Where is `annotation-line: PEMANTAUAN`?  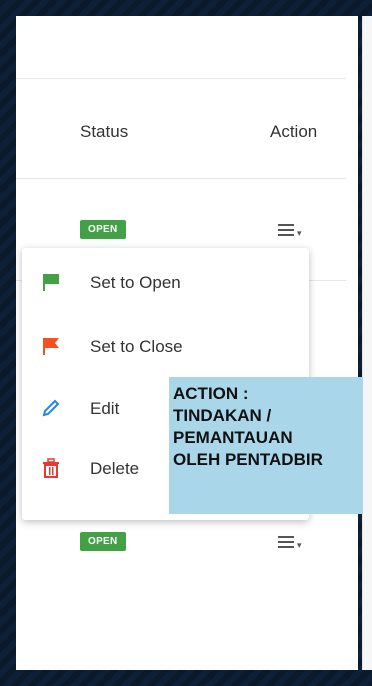 annotation-line: PEMANTAUAN is located at coordinates (233, 437).